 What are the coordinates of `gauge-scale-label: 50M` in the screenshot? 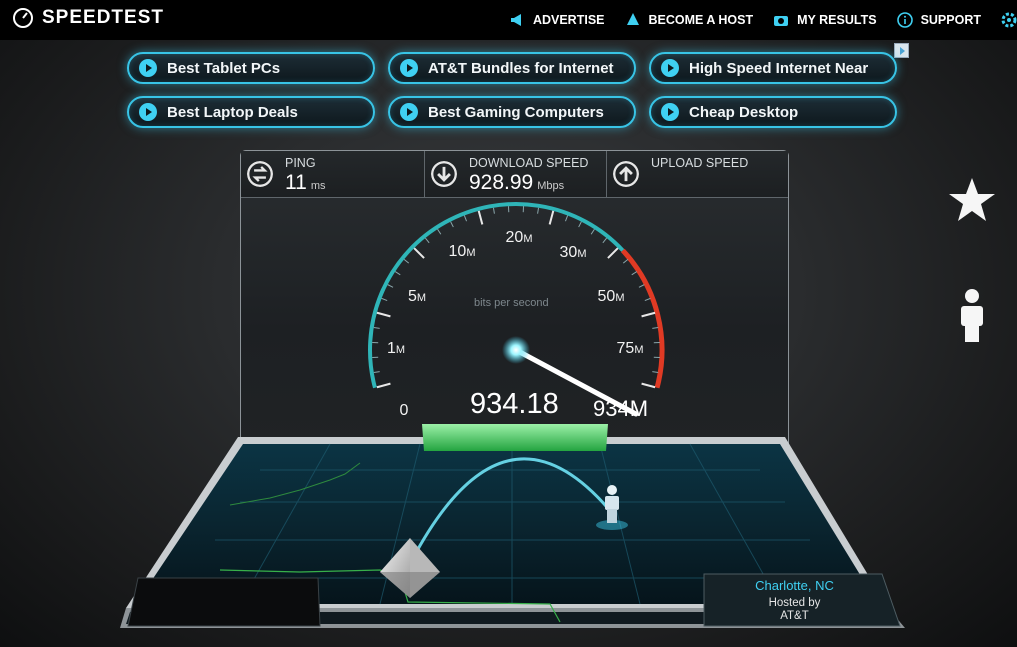 It's located at (611, 296).